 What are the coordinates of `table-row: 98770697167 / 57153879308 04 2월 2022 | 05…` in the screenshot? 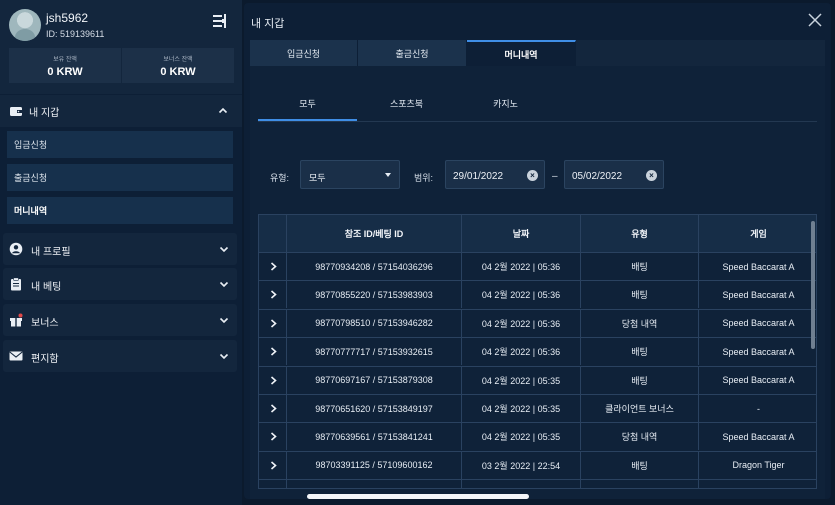 It's located at (537, 379).